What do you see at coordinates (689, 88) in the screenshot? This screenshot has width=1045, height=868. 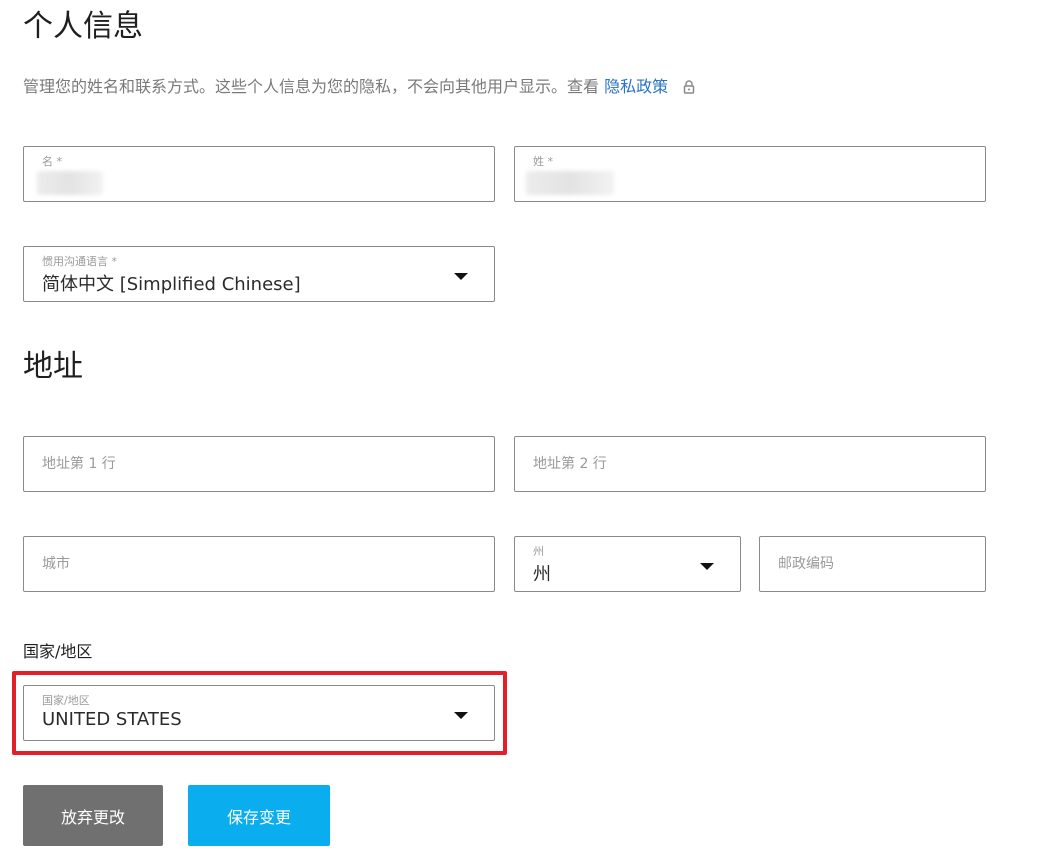 I see `lock-icon` at bounding box center [689, 88].